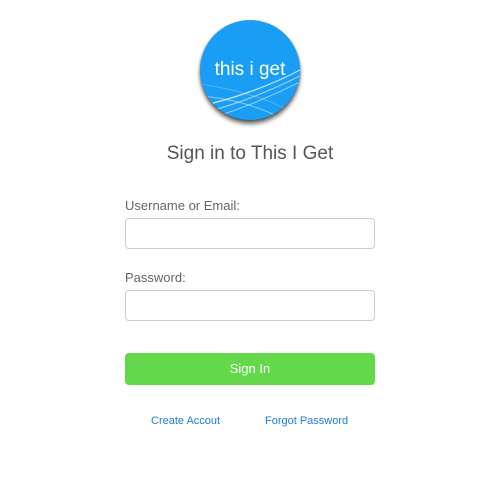 The image size is (500, 500). I want to click on app-logo: this i get, so click(250, 70).